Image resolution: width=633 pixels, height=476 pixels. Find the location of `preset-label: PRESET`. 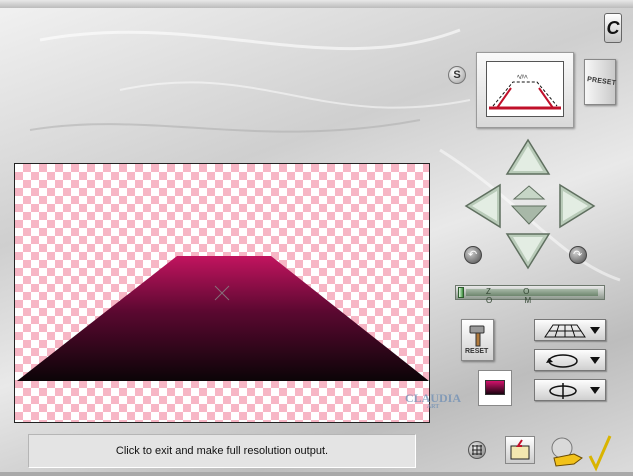

preset-label: PRESET is located at coordinates (601, 82).